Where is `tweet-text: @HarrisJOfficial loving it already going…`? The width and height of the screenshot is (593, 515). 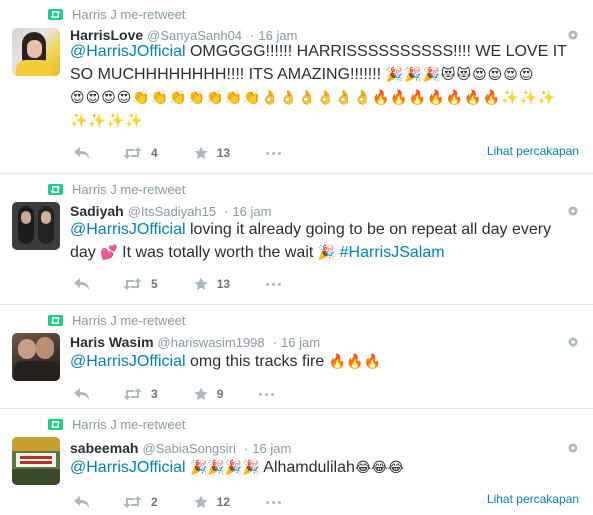
tweet-text: @HarrisJOfficial loving it already going… is located at coordinates (322, 241).